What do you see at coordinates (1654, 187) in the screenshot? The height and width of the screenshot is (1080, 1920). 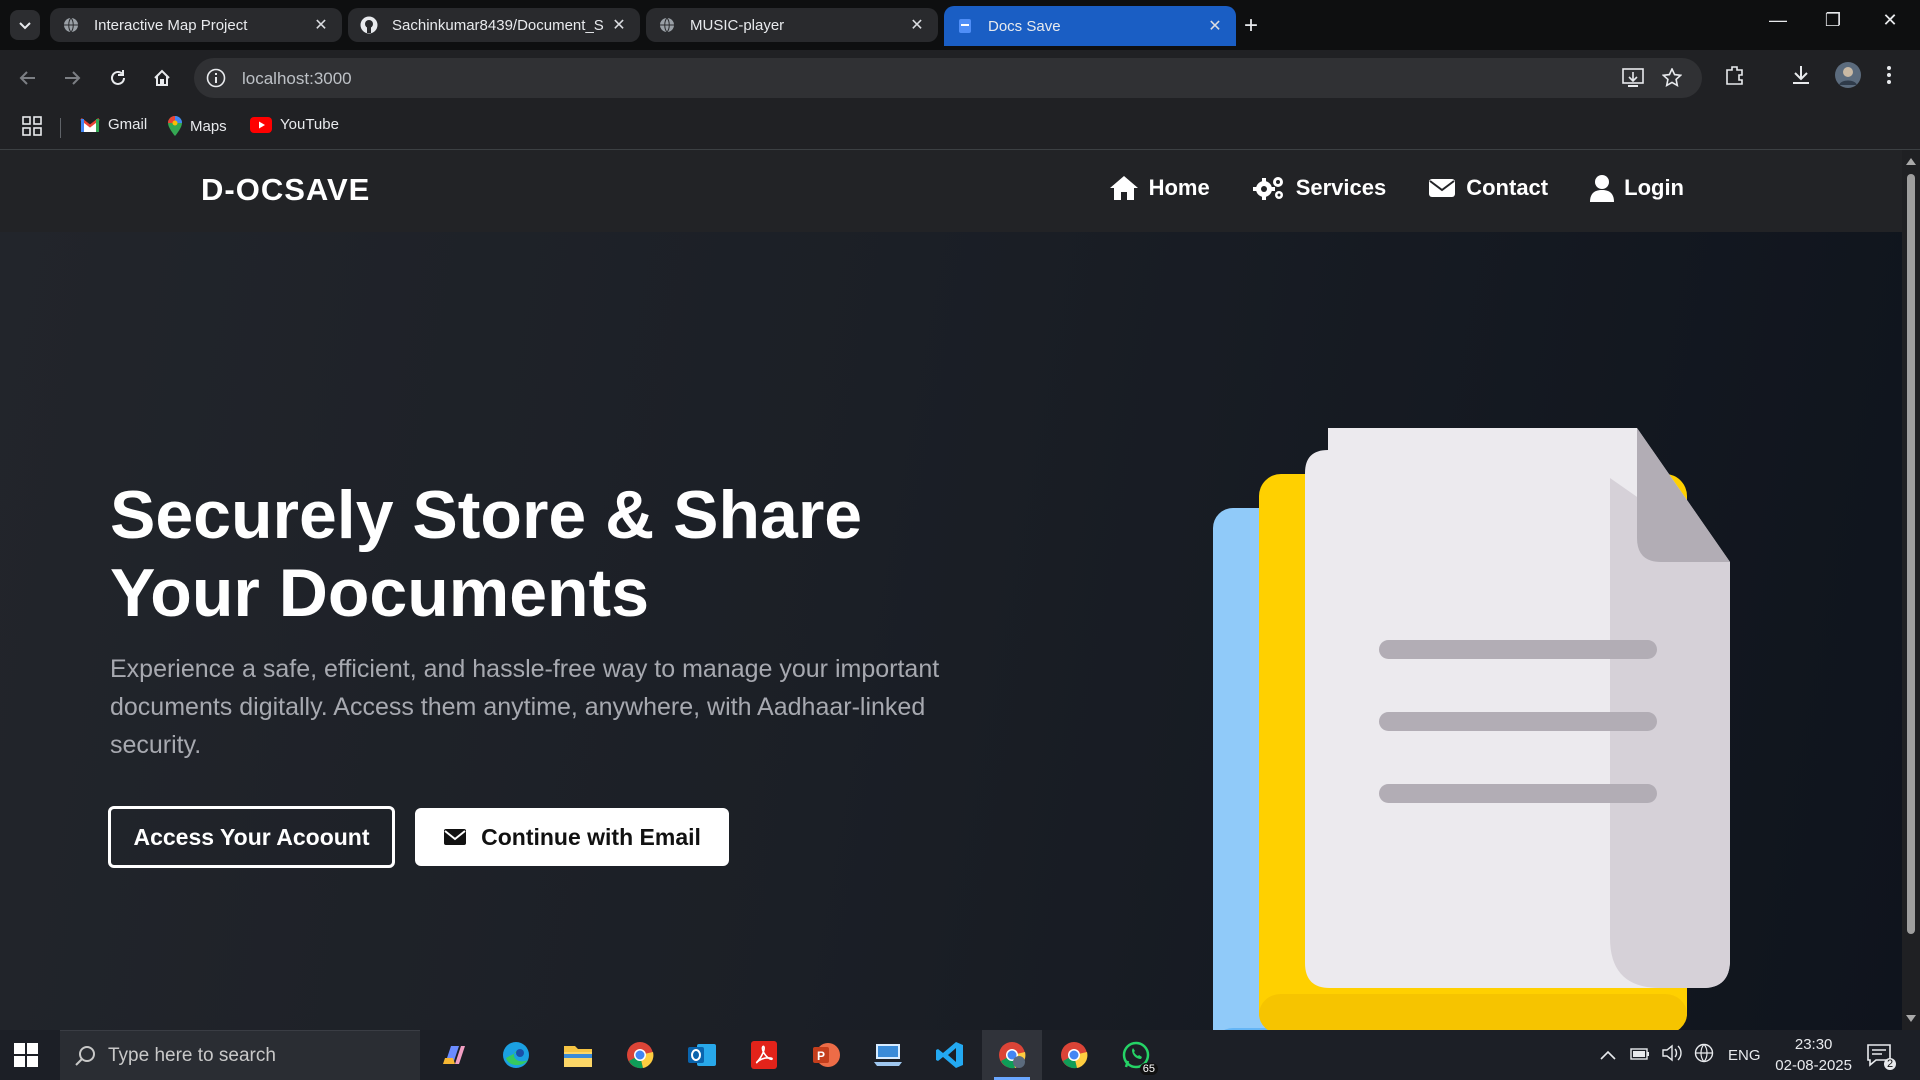 I see `nav-login-label: Login` at bounding box center [1654, 187].